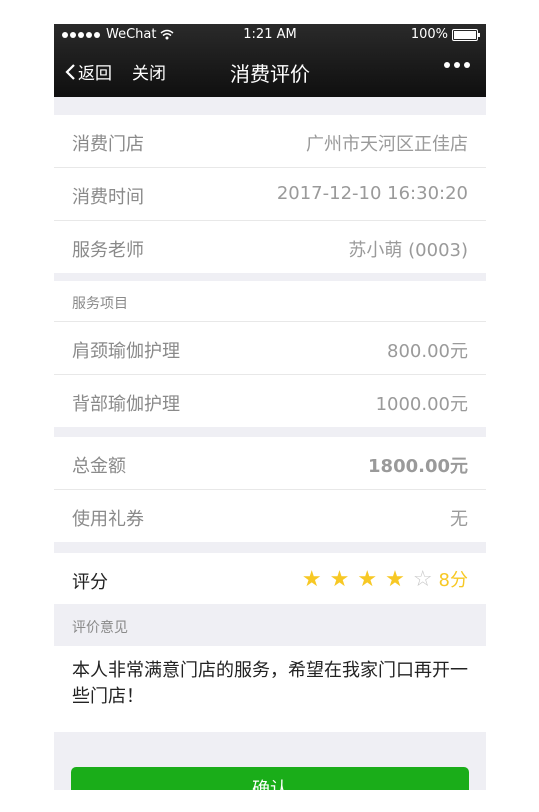  What do you see at coordinates (459, 519) in the screenshot?
I see `coupon-value: 无` at bounding box center [459, 519].